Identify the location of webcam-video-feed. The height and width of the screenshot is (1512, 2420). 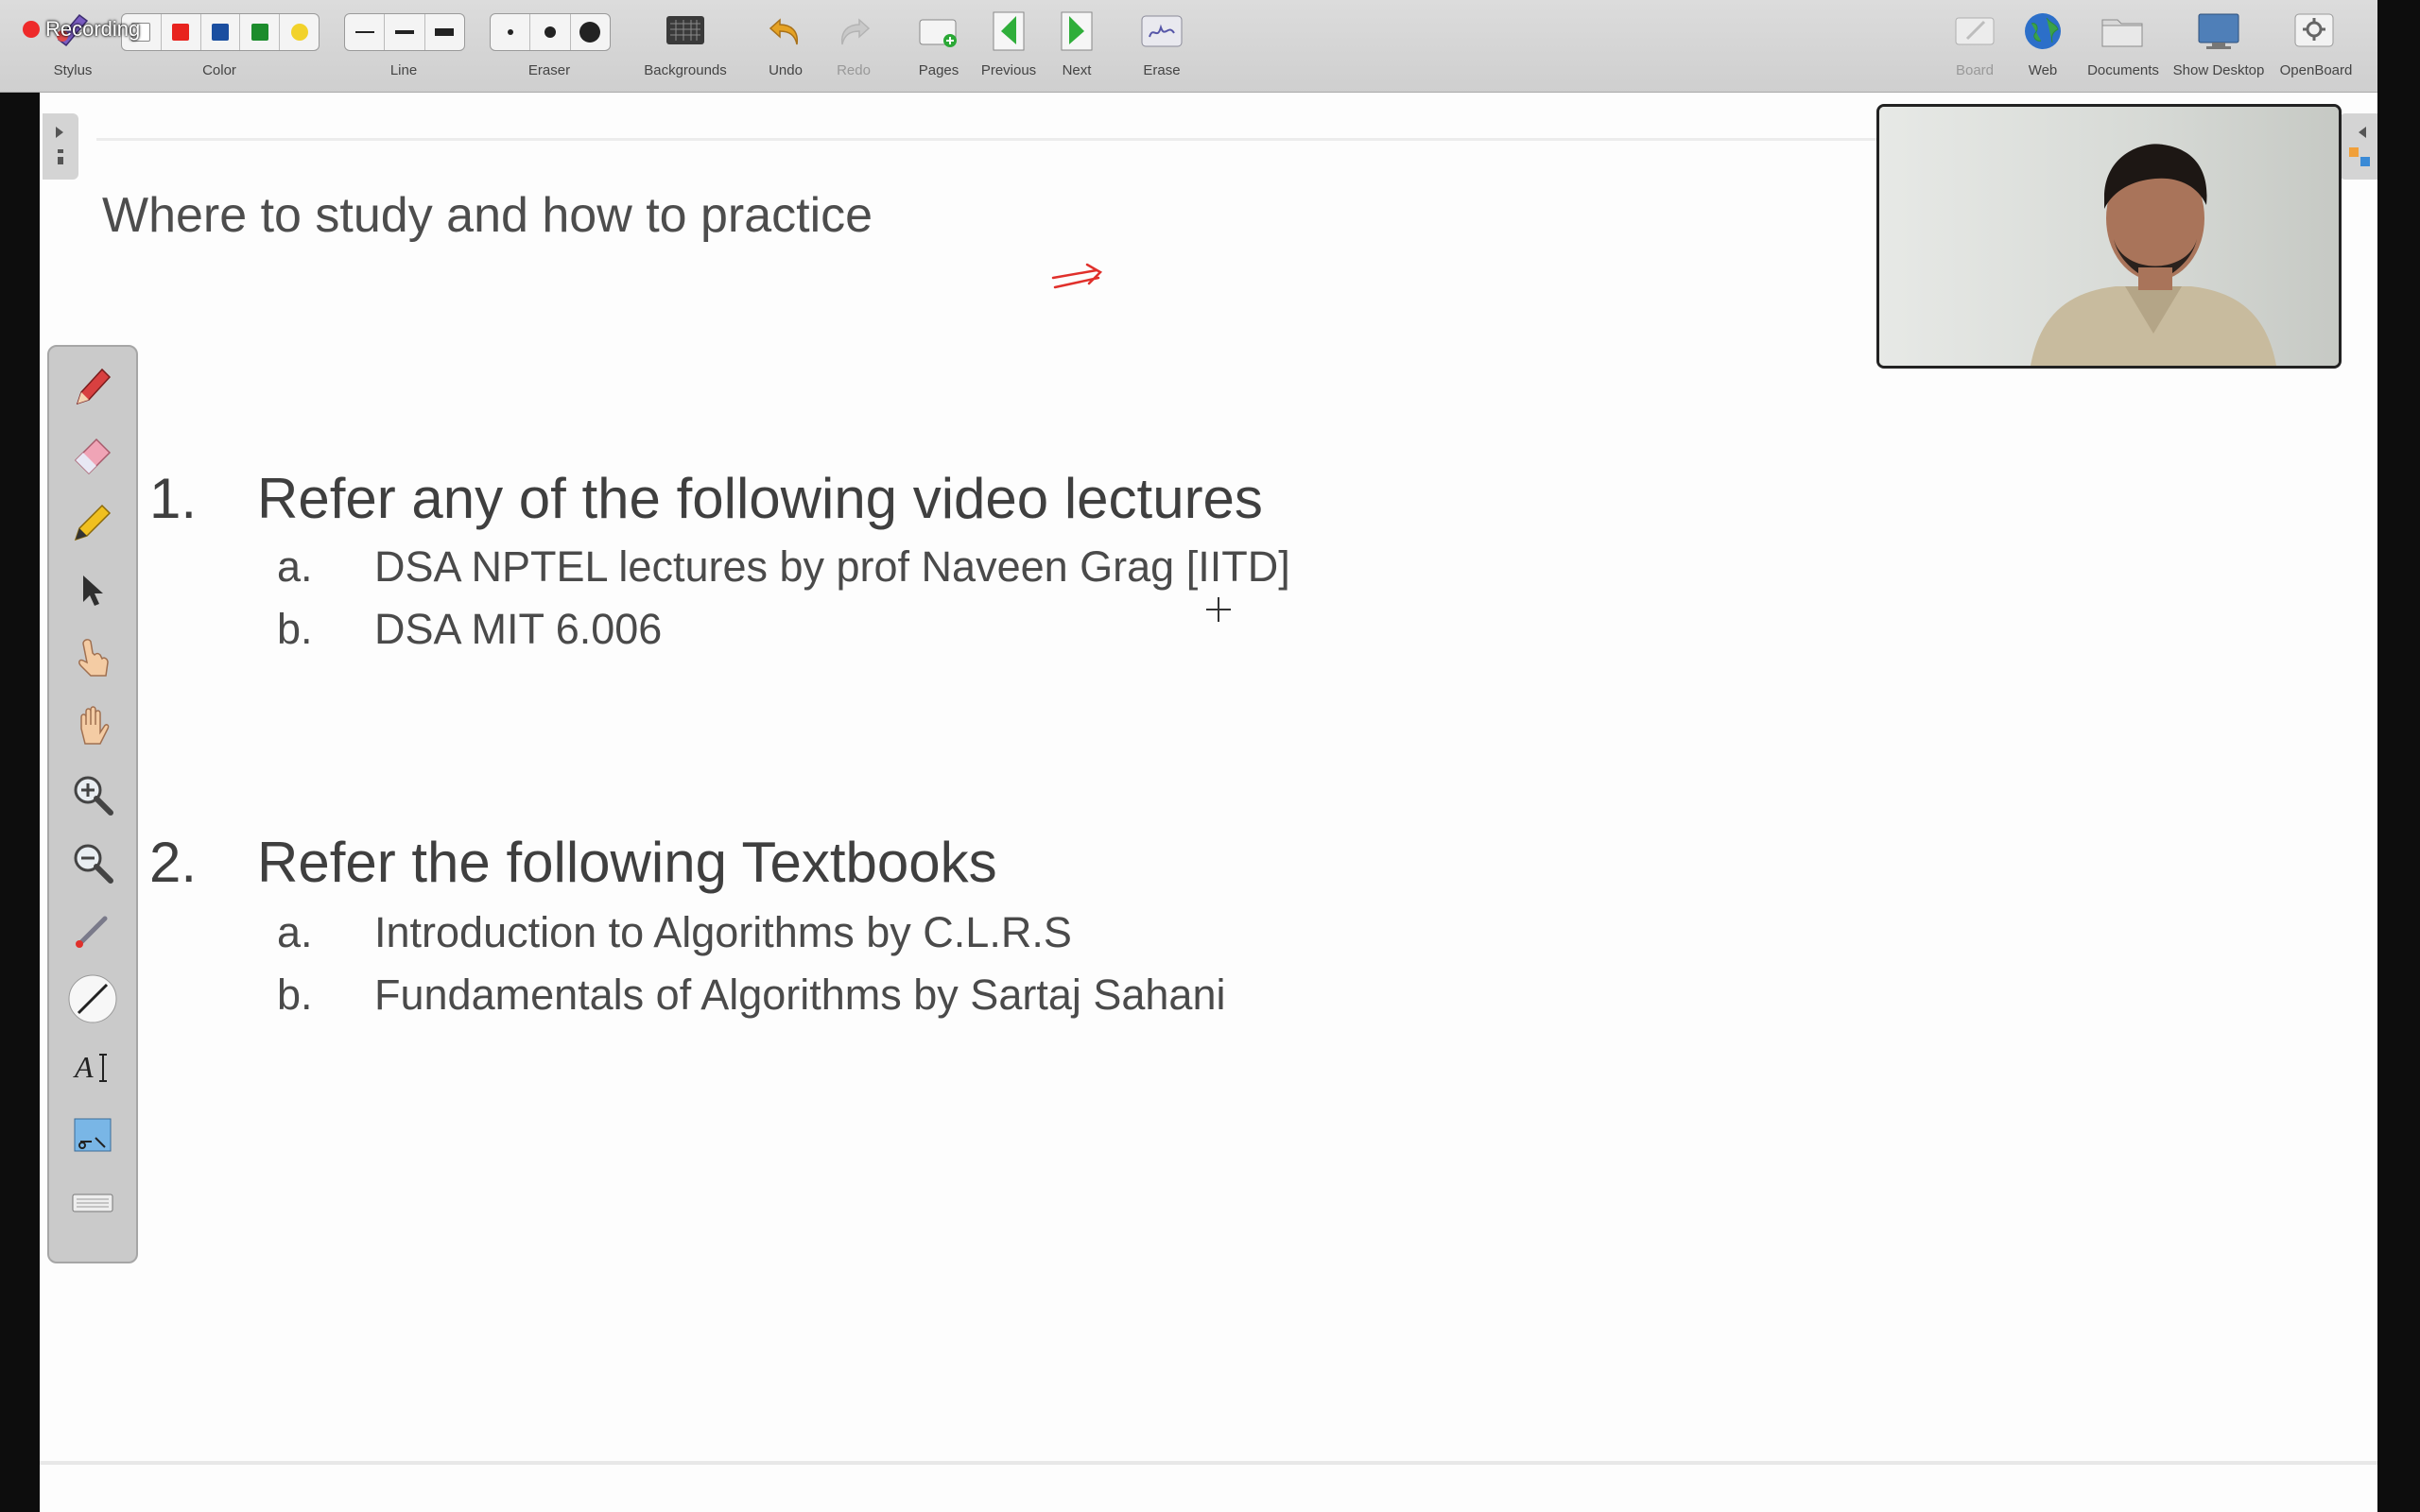
(2109, 236).